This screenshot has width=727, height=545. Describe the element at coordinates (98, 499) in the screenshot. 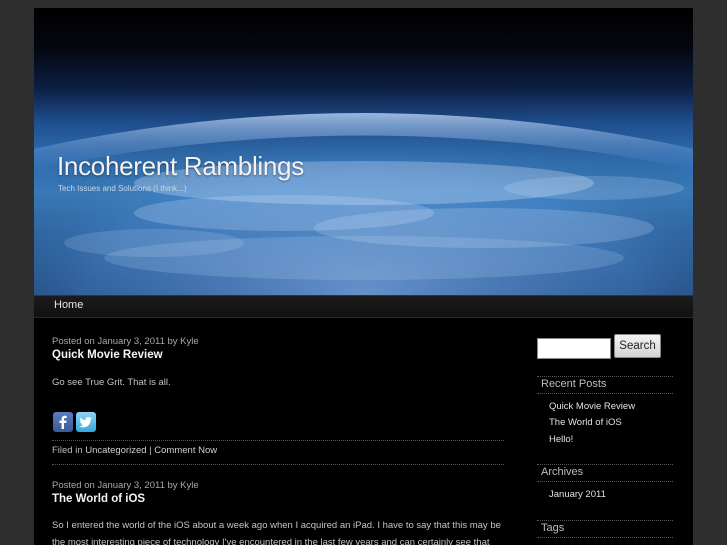

I see `post-title-link: The World of iOS` at that location.